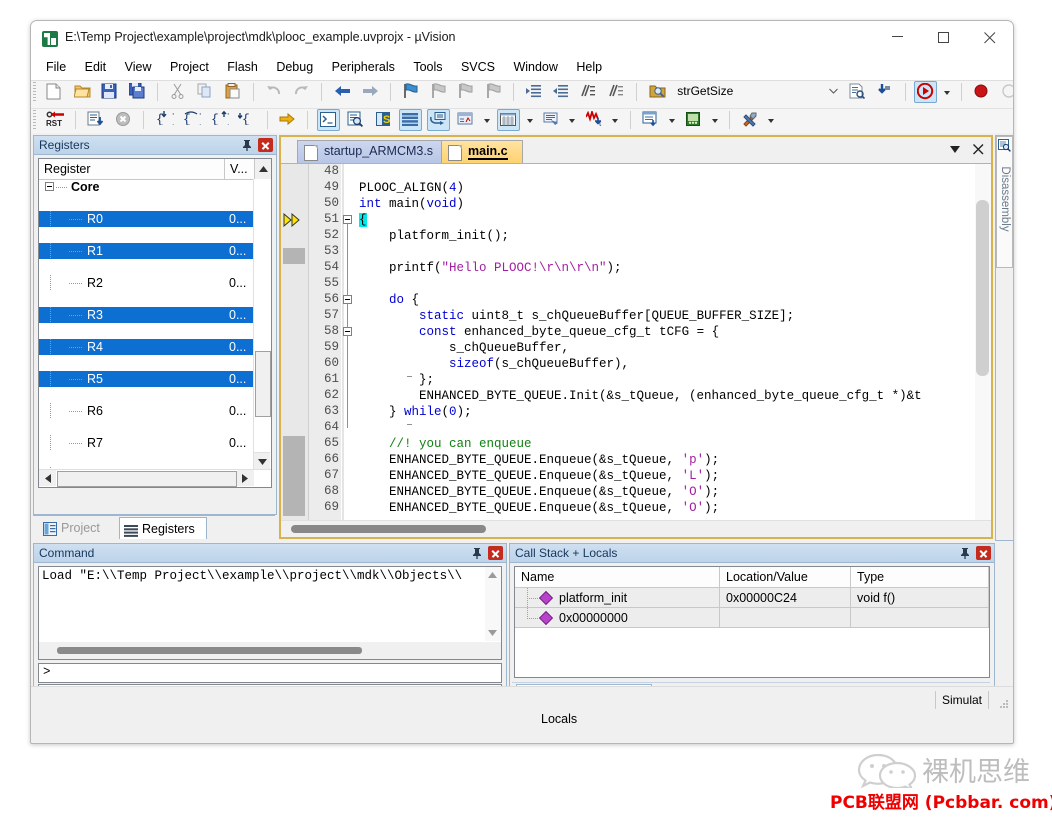 The height and width of the screenshot is (818, 1052). I want to click on navigate-forward-icon, so click(369, 92).